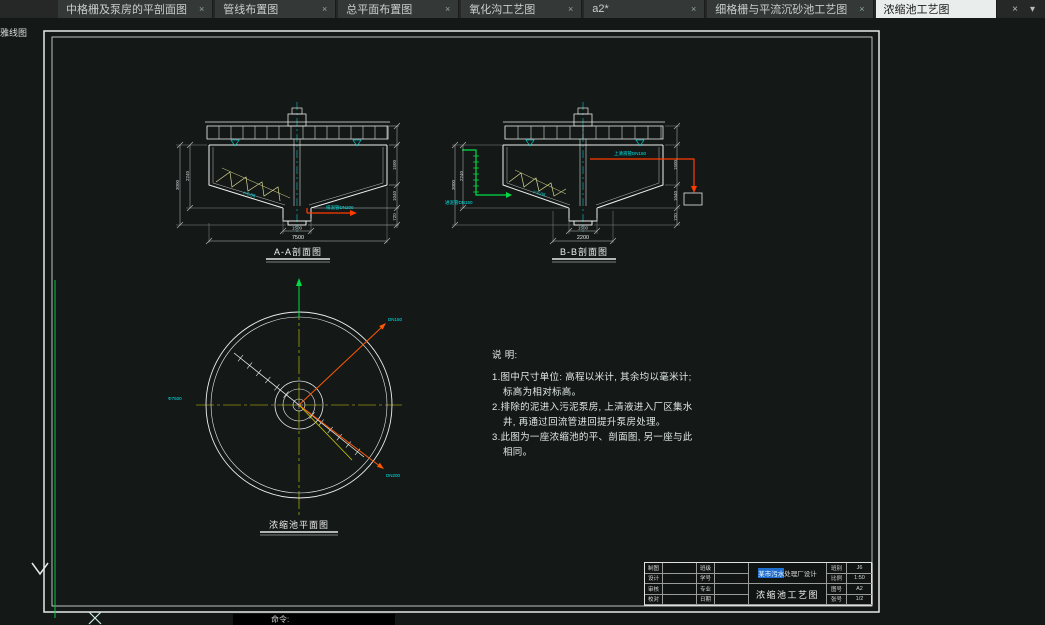 This screenshot has width=1045, height=625. I want to click on section-bb-title: B-B剖面图, so click(584, 251).